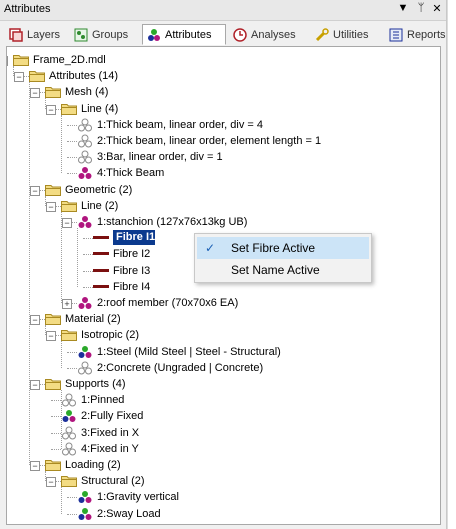  Describe the element at coordinates (222, 400) in the screenshot. I see `tree-attribute-node: 1:Pinned` at that location.